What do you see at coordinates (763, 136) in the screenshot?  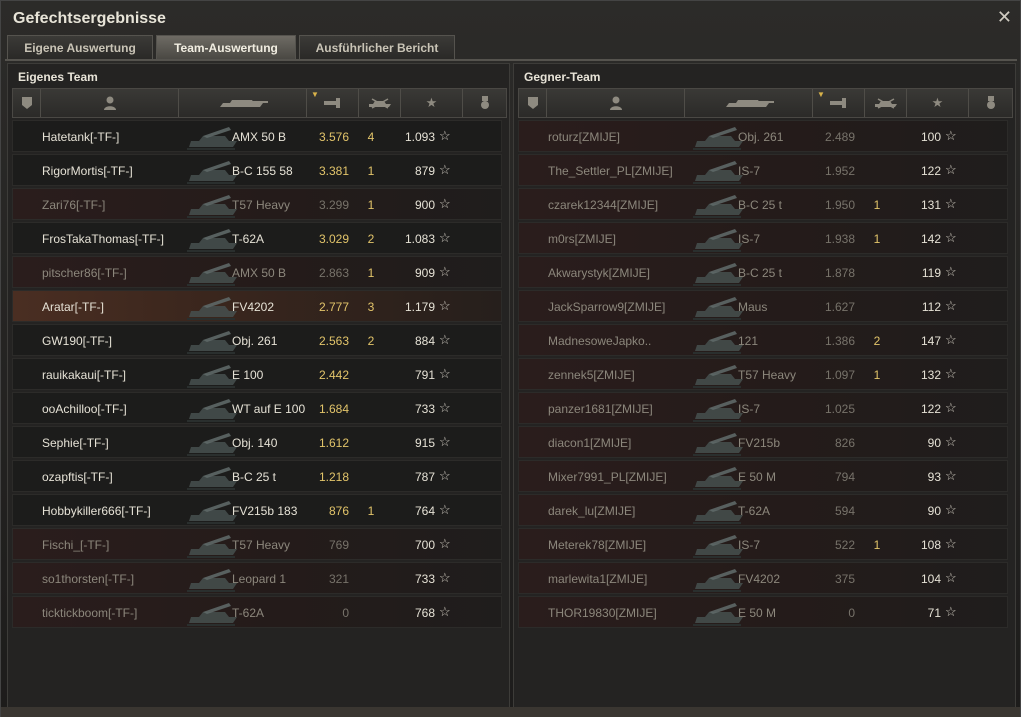 I see `player-row: roturz[ZMIJE] Obj. 261 2.489 100 ☆` at bounding box center [763, 136].